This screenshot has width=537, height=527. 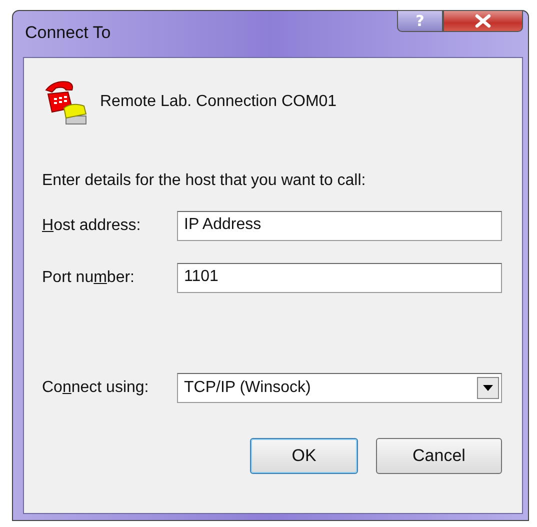 I want to click on input-field: IP Address, so click(x=339, y=226).